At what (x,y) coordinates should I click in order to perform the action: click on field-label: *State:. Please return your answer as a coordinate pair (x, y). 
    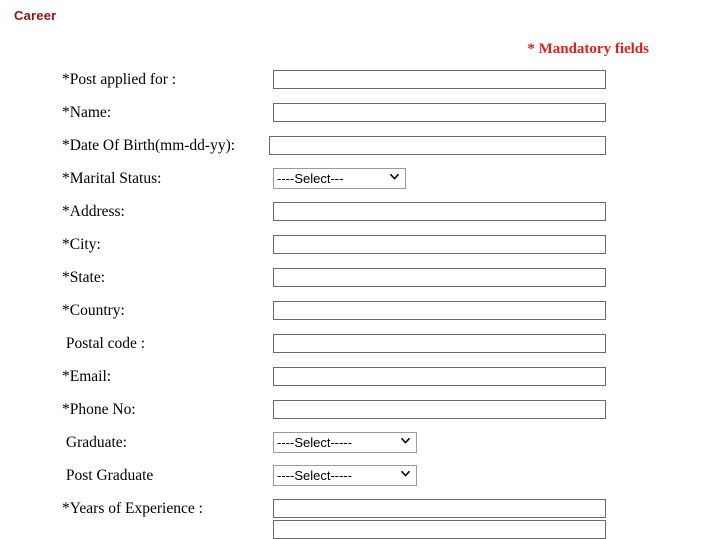
    Looking at the image, I should click on (84, 277).